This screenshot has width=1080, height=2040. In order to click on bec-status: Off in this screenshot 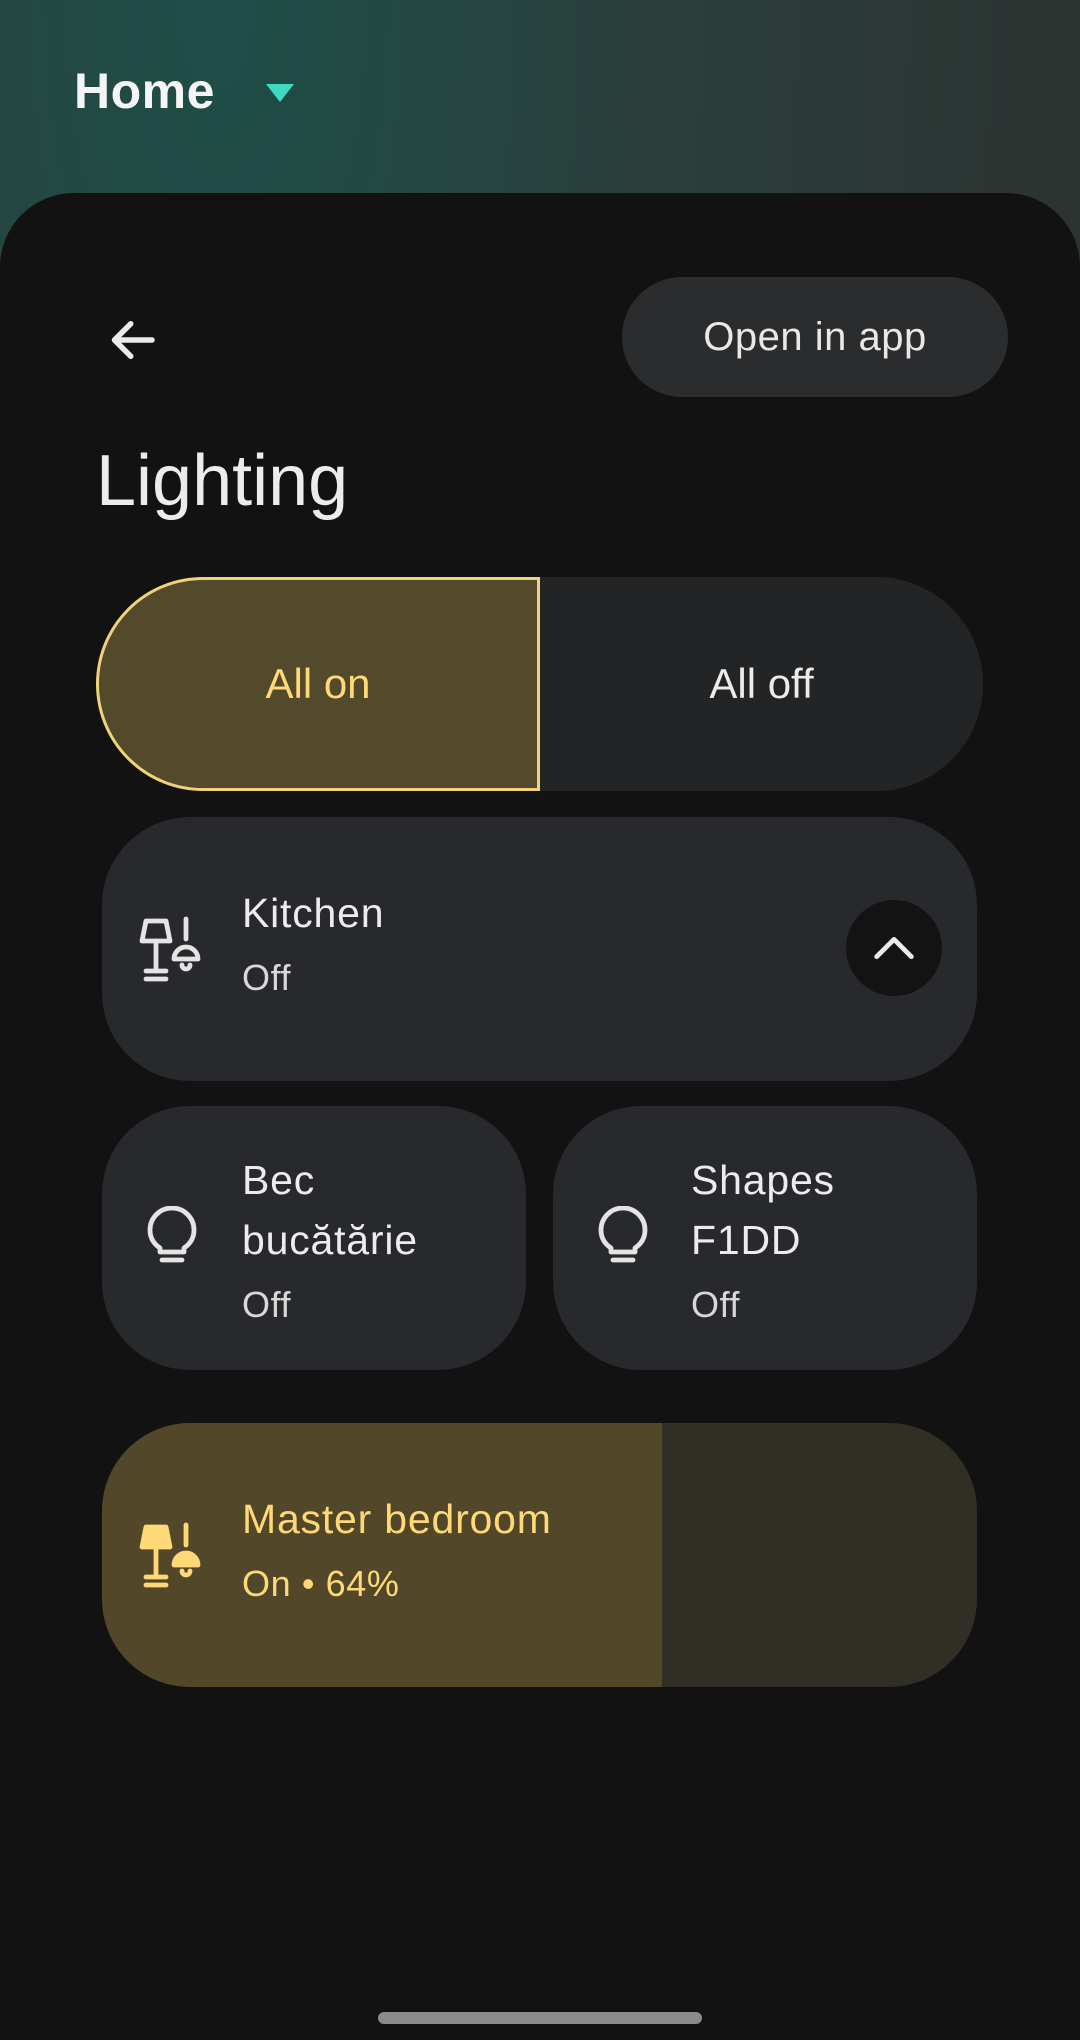, I will do `click(267, 1304)`.